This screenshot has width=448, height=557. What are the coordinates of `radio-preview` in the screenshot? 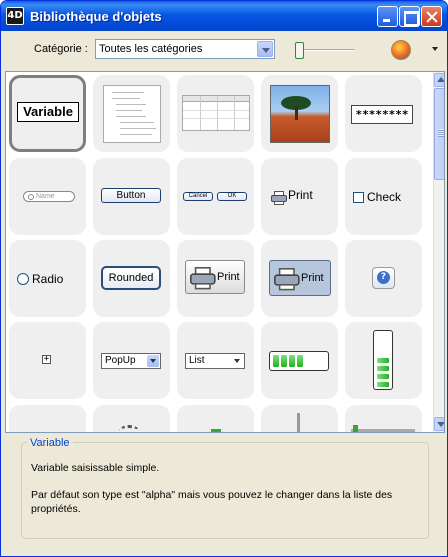 It's located at (23, 279).